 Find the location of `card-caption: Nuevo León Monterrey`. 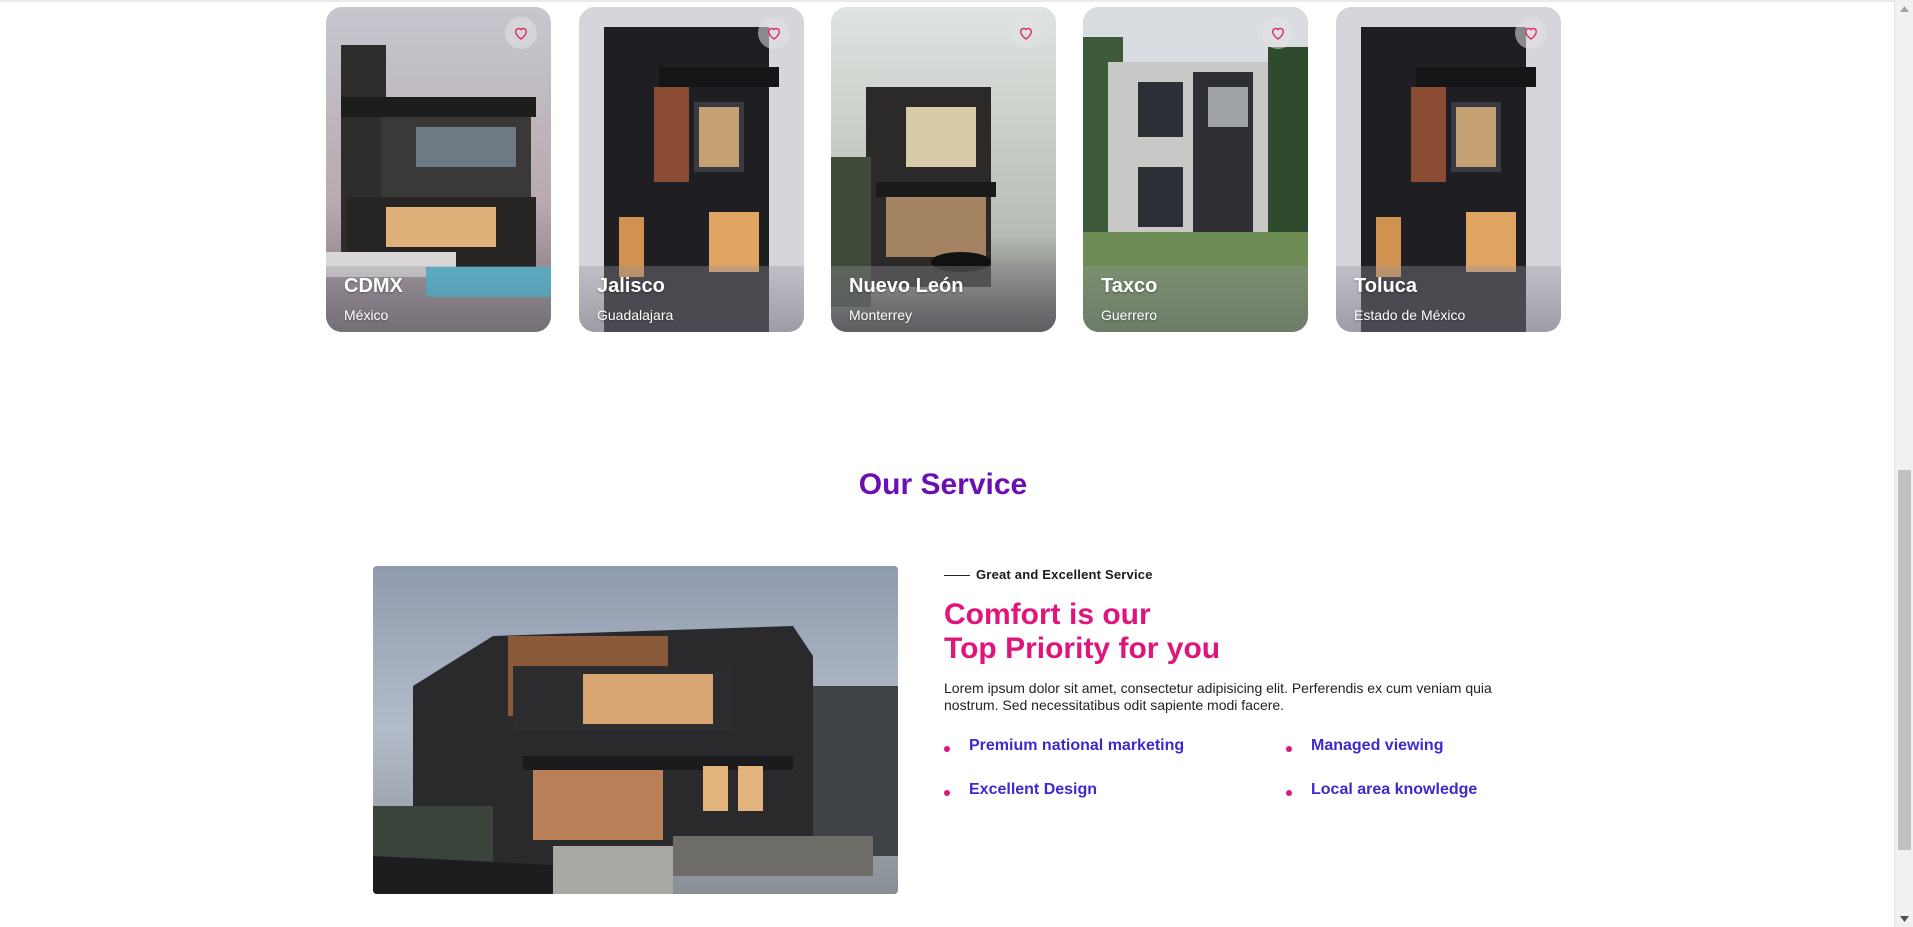

card-caption: Nuevo León Monterrey is located at coordinates (943, 299).